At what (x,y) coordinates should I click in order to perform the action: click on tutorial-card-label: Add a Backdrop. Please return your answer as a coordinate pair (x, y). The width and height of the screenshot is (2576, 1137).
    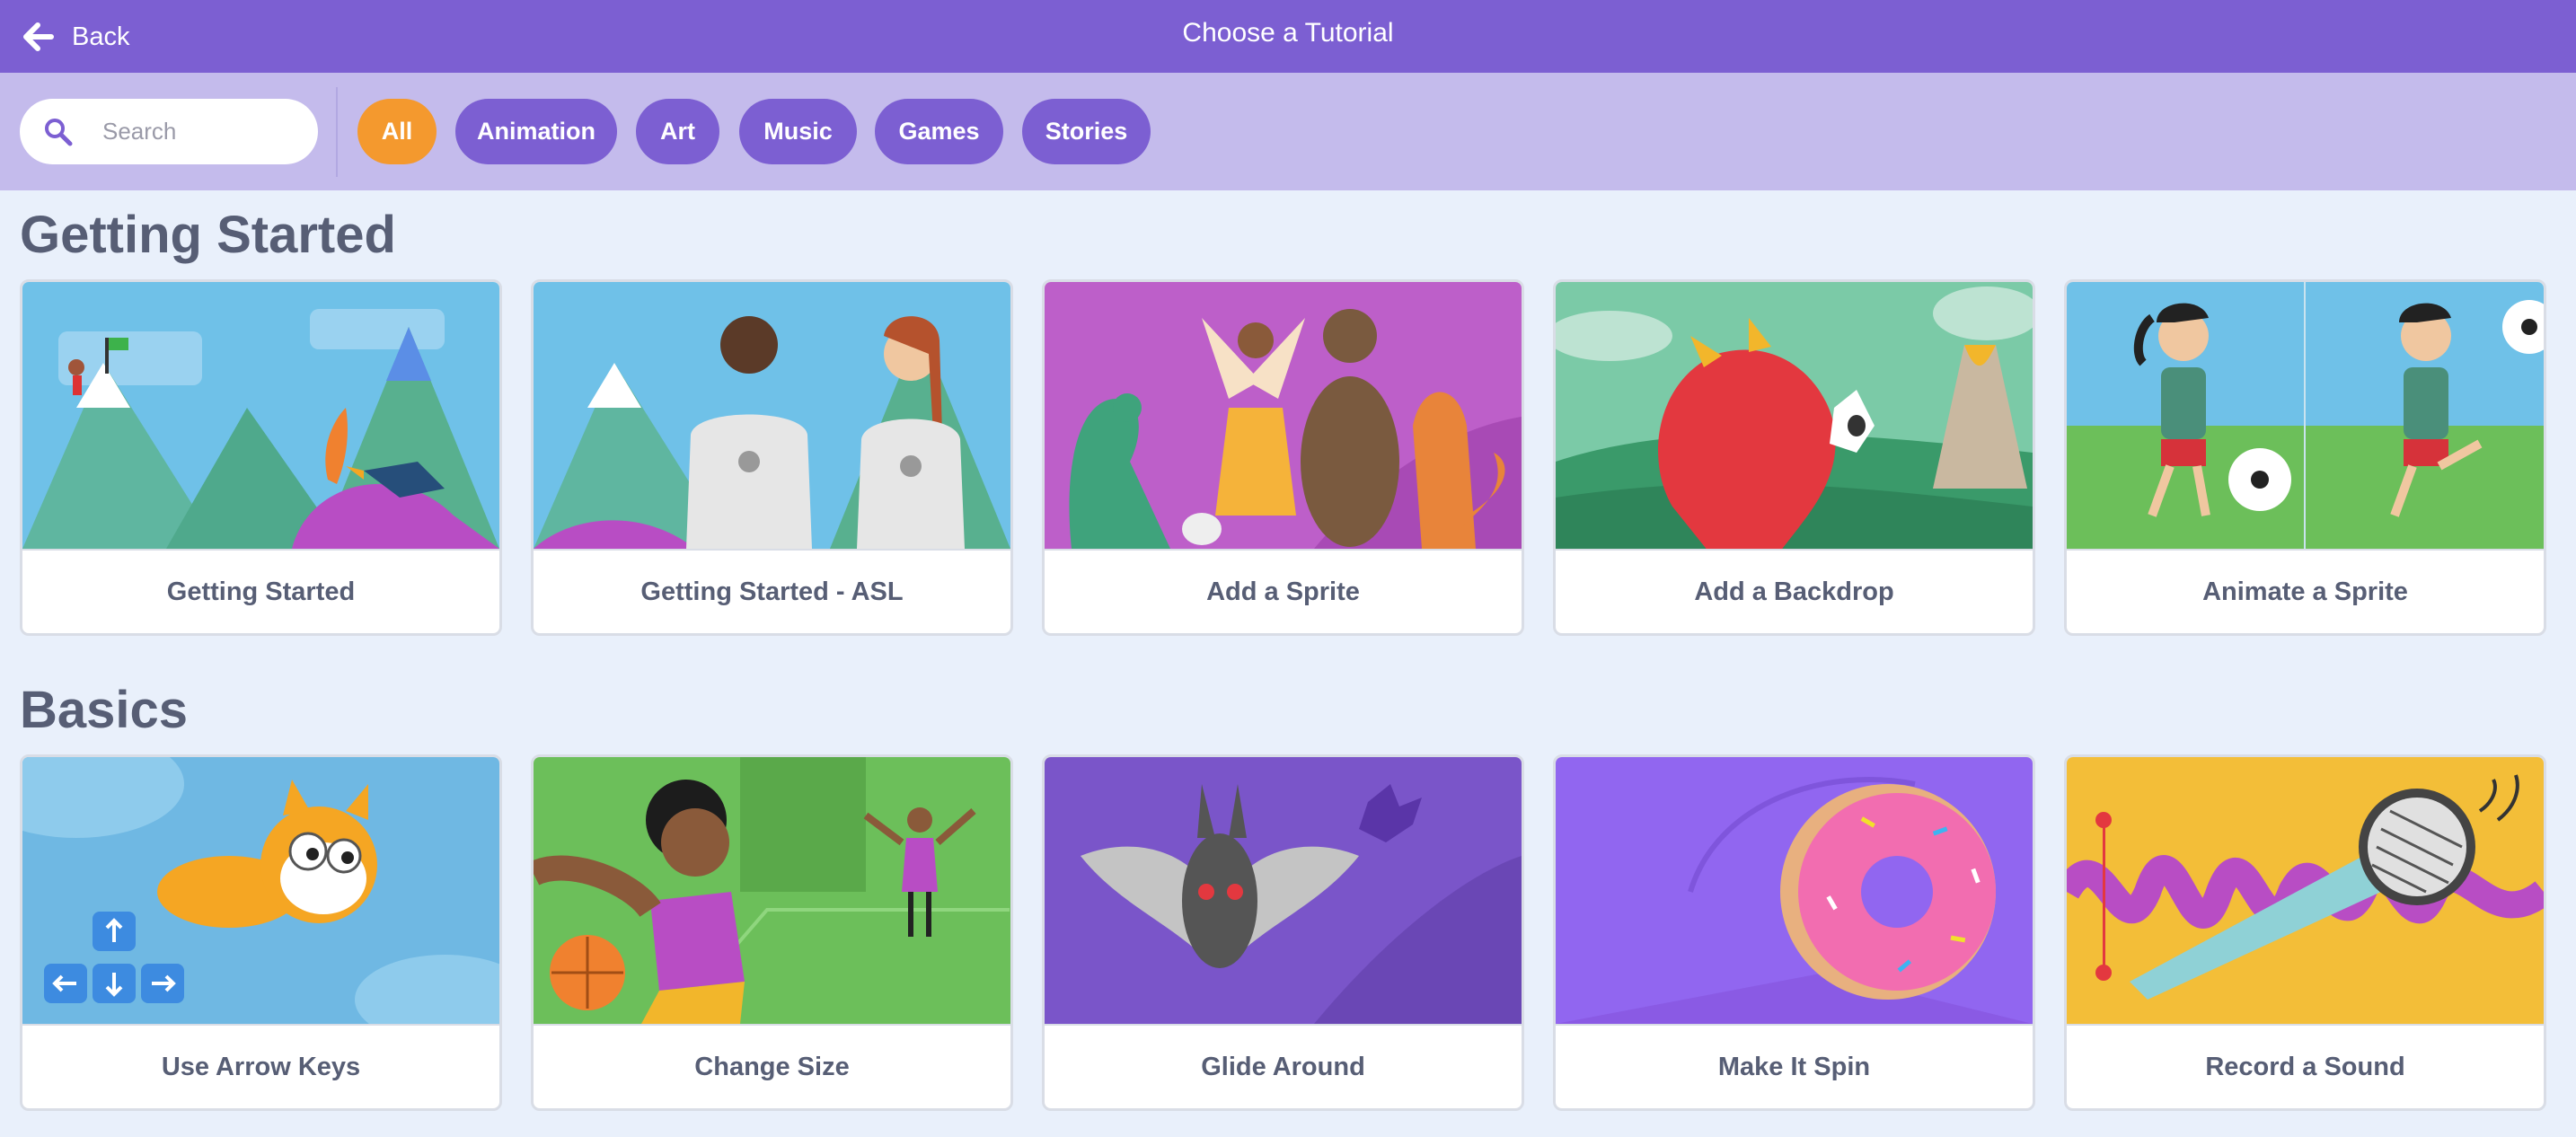
    Looking at the image, I should click on (1794, 591).